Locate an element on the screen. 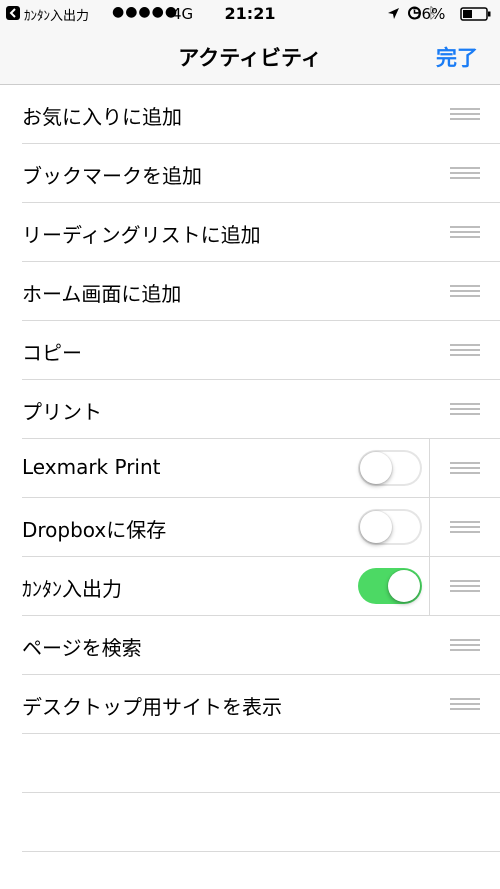 The height and width of the screenshot is (889, 500). dropbox-toggle is located at coordinates (390, 527).